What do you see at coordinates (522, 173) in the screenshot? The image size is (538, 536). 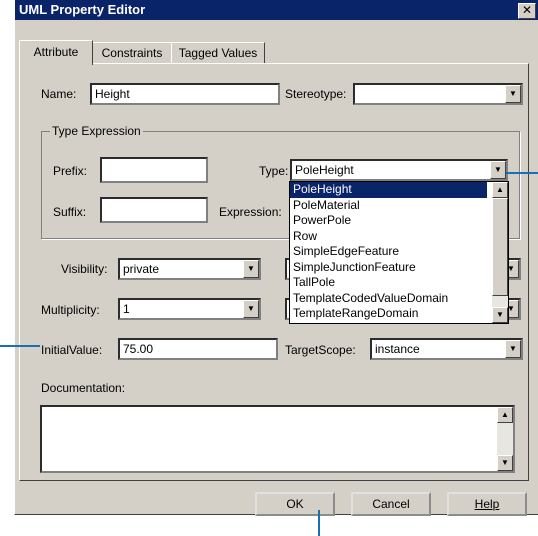 I see `callout-line-type` at bounding box center [522, 173].